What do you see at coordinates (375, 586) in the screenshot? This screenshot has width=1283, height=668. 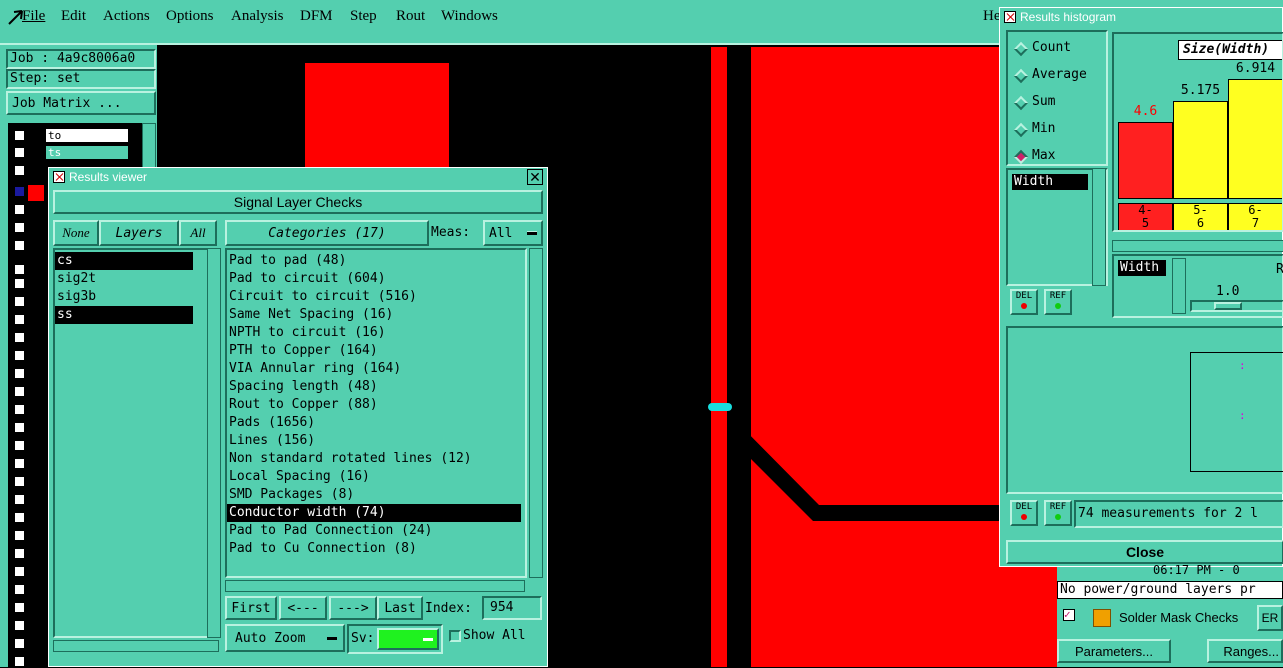 I see `categories-hscroll` at bounding box center [375, 586].